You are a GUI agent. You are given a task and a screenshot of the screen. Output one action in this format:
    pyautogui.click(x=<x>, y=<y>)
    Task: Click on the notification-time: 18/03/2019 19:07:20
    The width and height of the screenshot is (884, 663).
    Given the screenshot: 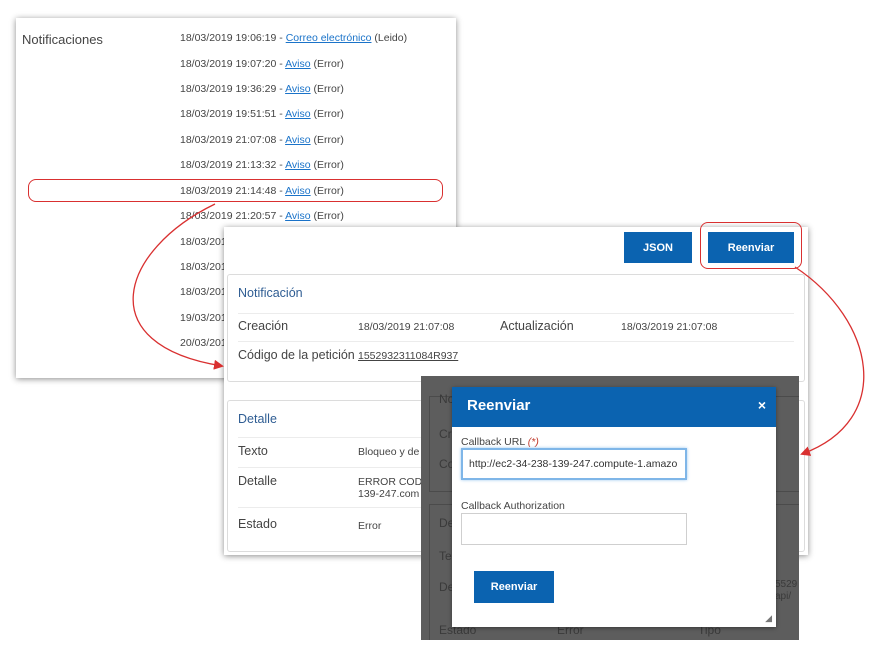 What is the action you would take?
    pyautogui.click(x=228, y=64)
    